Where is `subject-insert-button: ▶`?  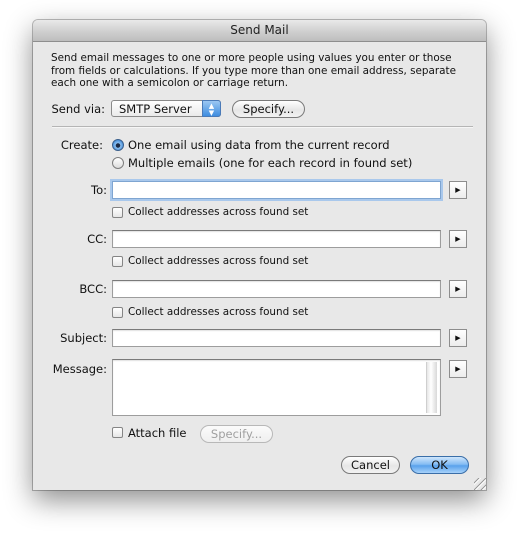 subject-insert-button: ▶ is located at coordinates (458, 338).